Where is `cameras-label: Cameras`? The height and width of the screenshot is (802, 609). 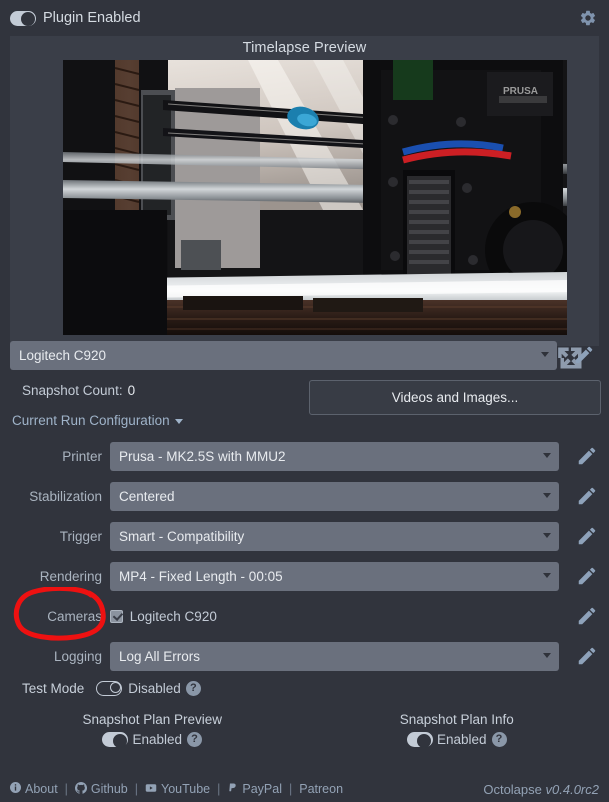
cameras-label: Cameras is located at coordinates (74, 616).